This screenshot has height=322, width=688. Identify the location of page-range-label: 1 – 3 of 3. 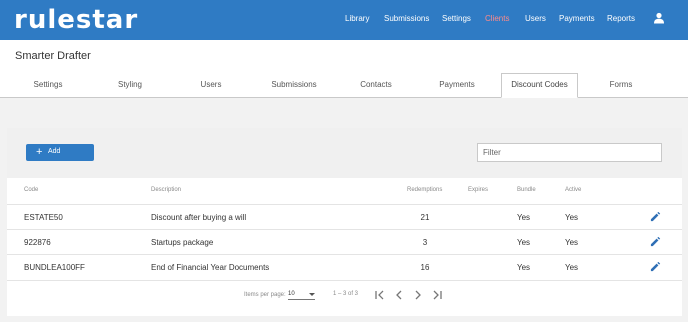
(346, 294).